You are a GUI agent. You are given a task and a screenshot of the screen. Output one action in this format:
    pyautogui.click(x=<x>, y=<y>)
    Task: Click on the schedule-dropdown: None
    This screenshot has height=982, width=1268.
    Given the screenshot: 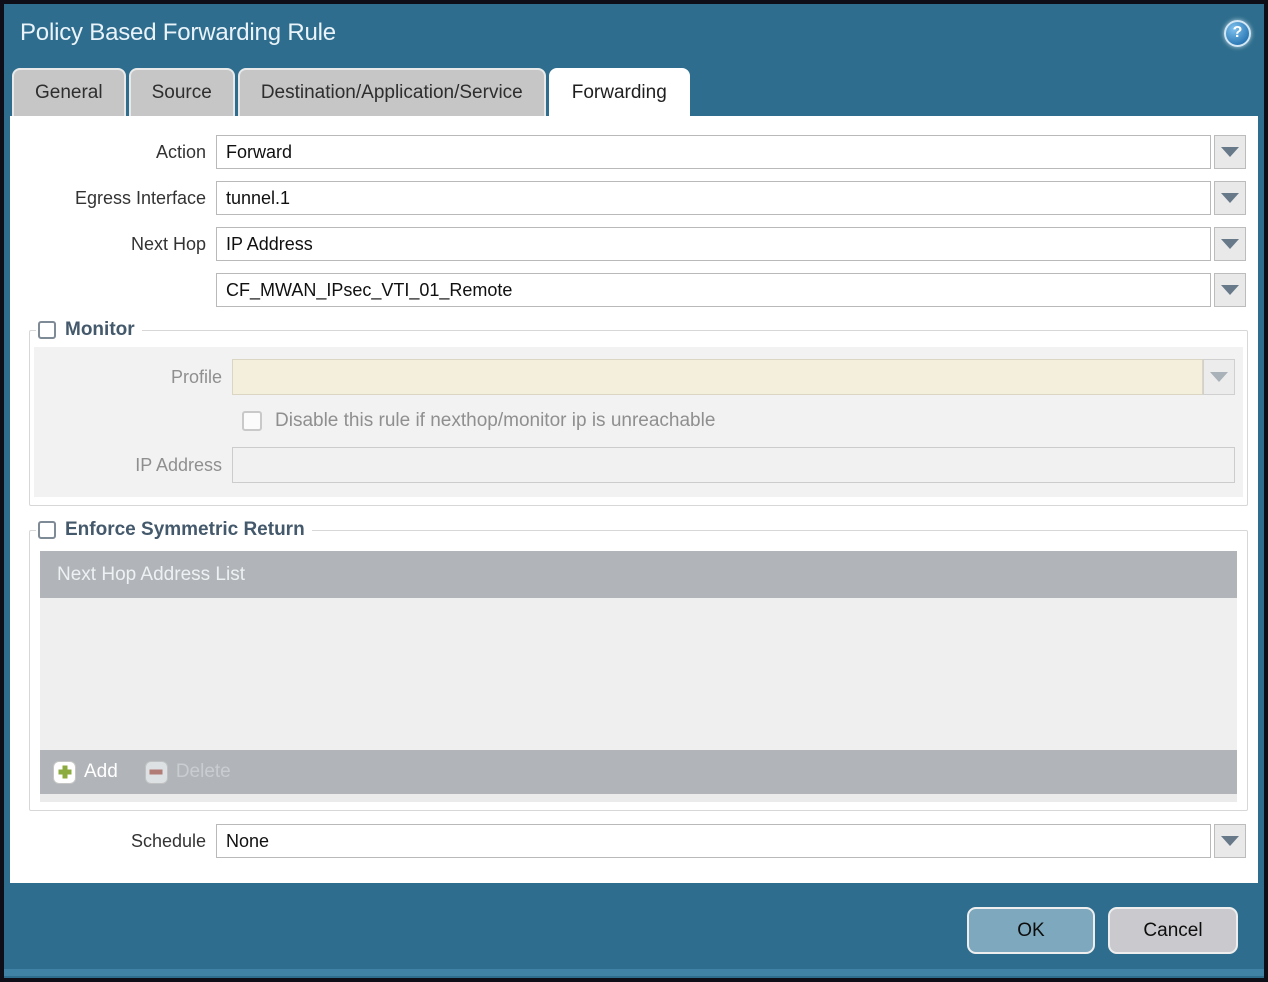 What is the action you would take?
    pyautogui.click(x=731, y=841)
    